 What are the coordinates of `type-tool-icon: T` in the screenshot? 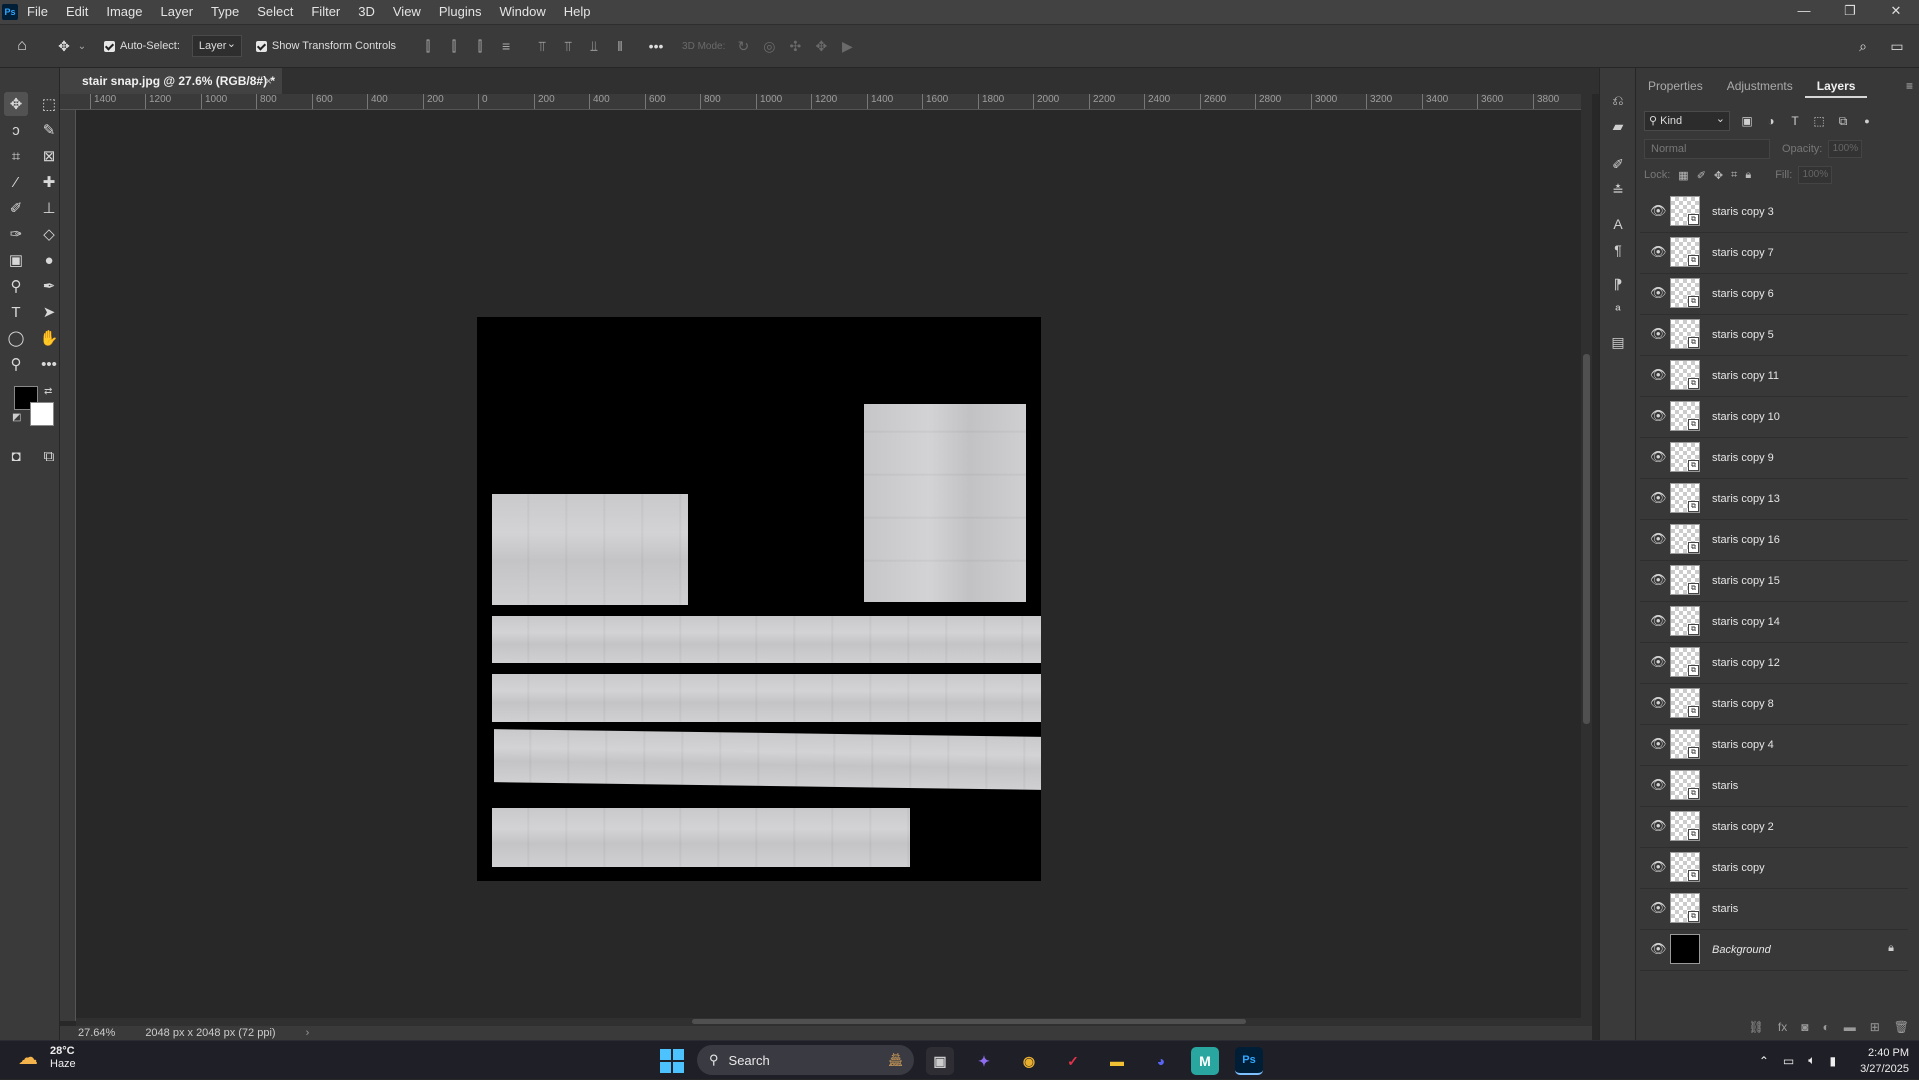 It's located at (16, 312).